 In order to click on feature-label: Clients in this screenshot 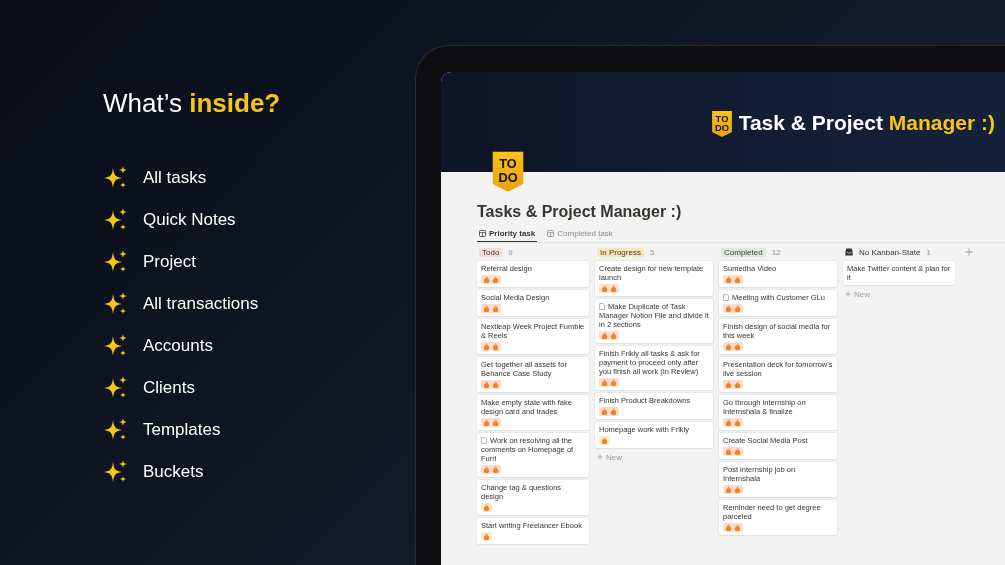, I will do `click(169, 388)`.